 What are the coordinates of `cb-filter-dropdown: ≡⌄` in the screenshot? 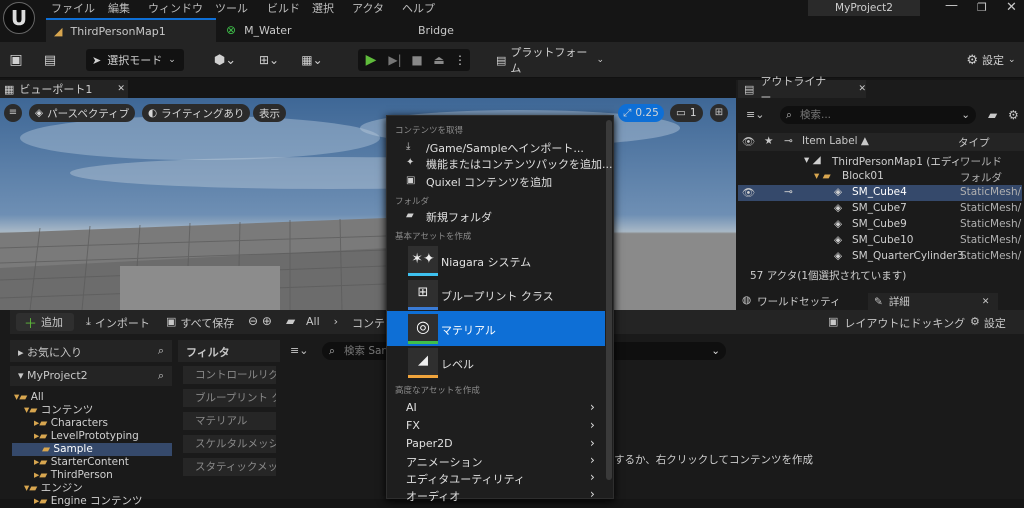 It's located at (299, 350).